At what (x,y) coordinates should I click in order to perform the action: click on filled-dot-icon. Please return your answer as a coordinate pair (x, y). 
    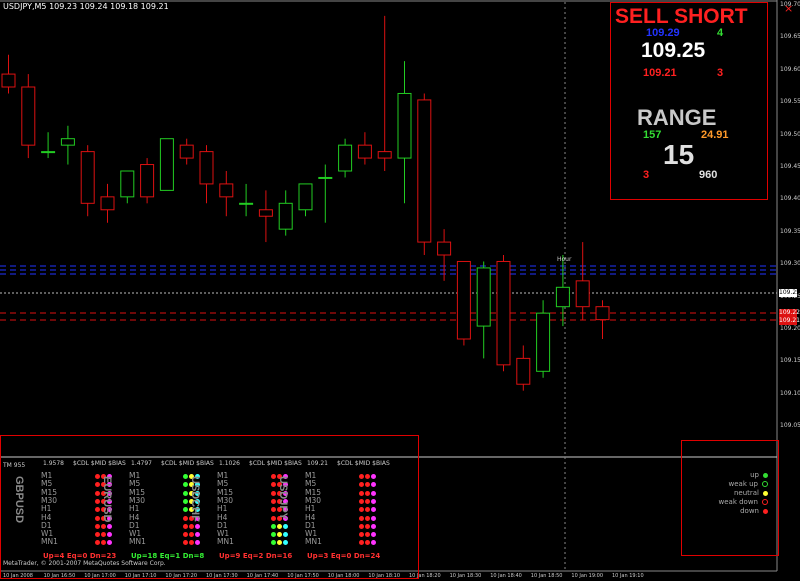
    Looking at the image, I should click on (765, 511).